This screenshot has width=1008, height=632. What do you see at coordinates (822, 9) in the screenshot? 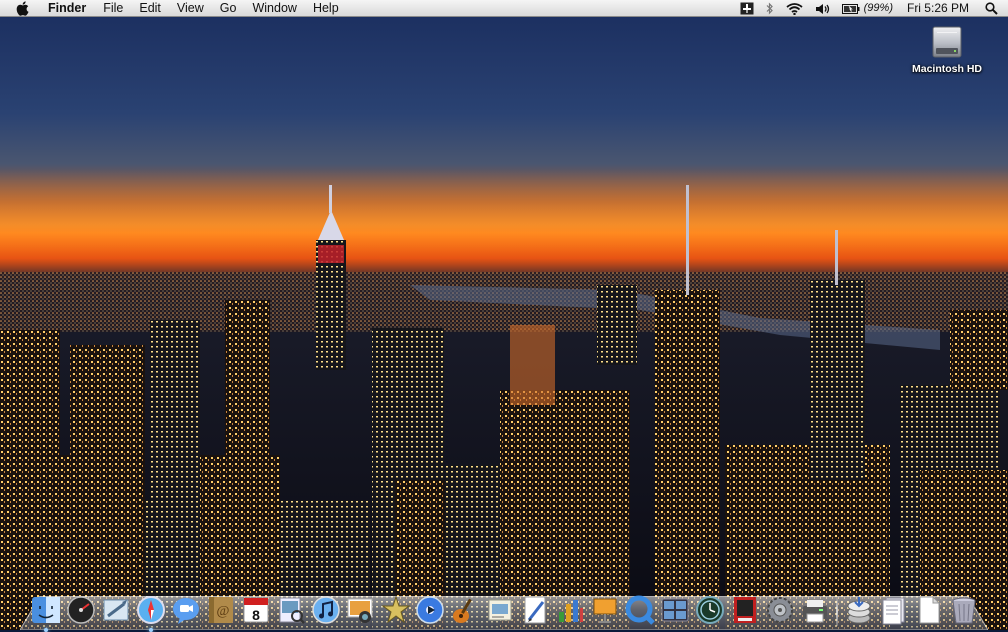
I see `volume-icon` at bounding box center [822, 9].